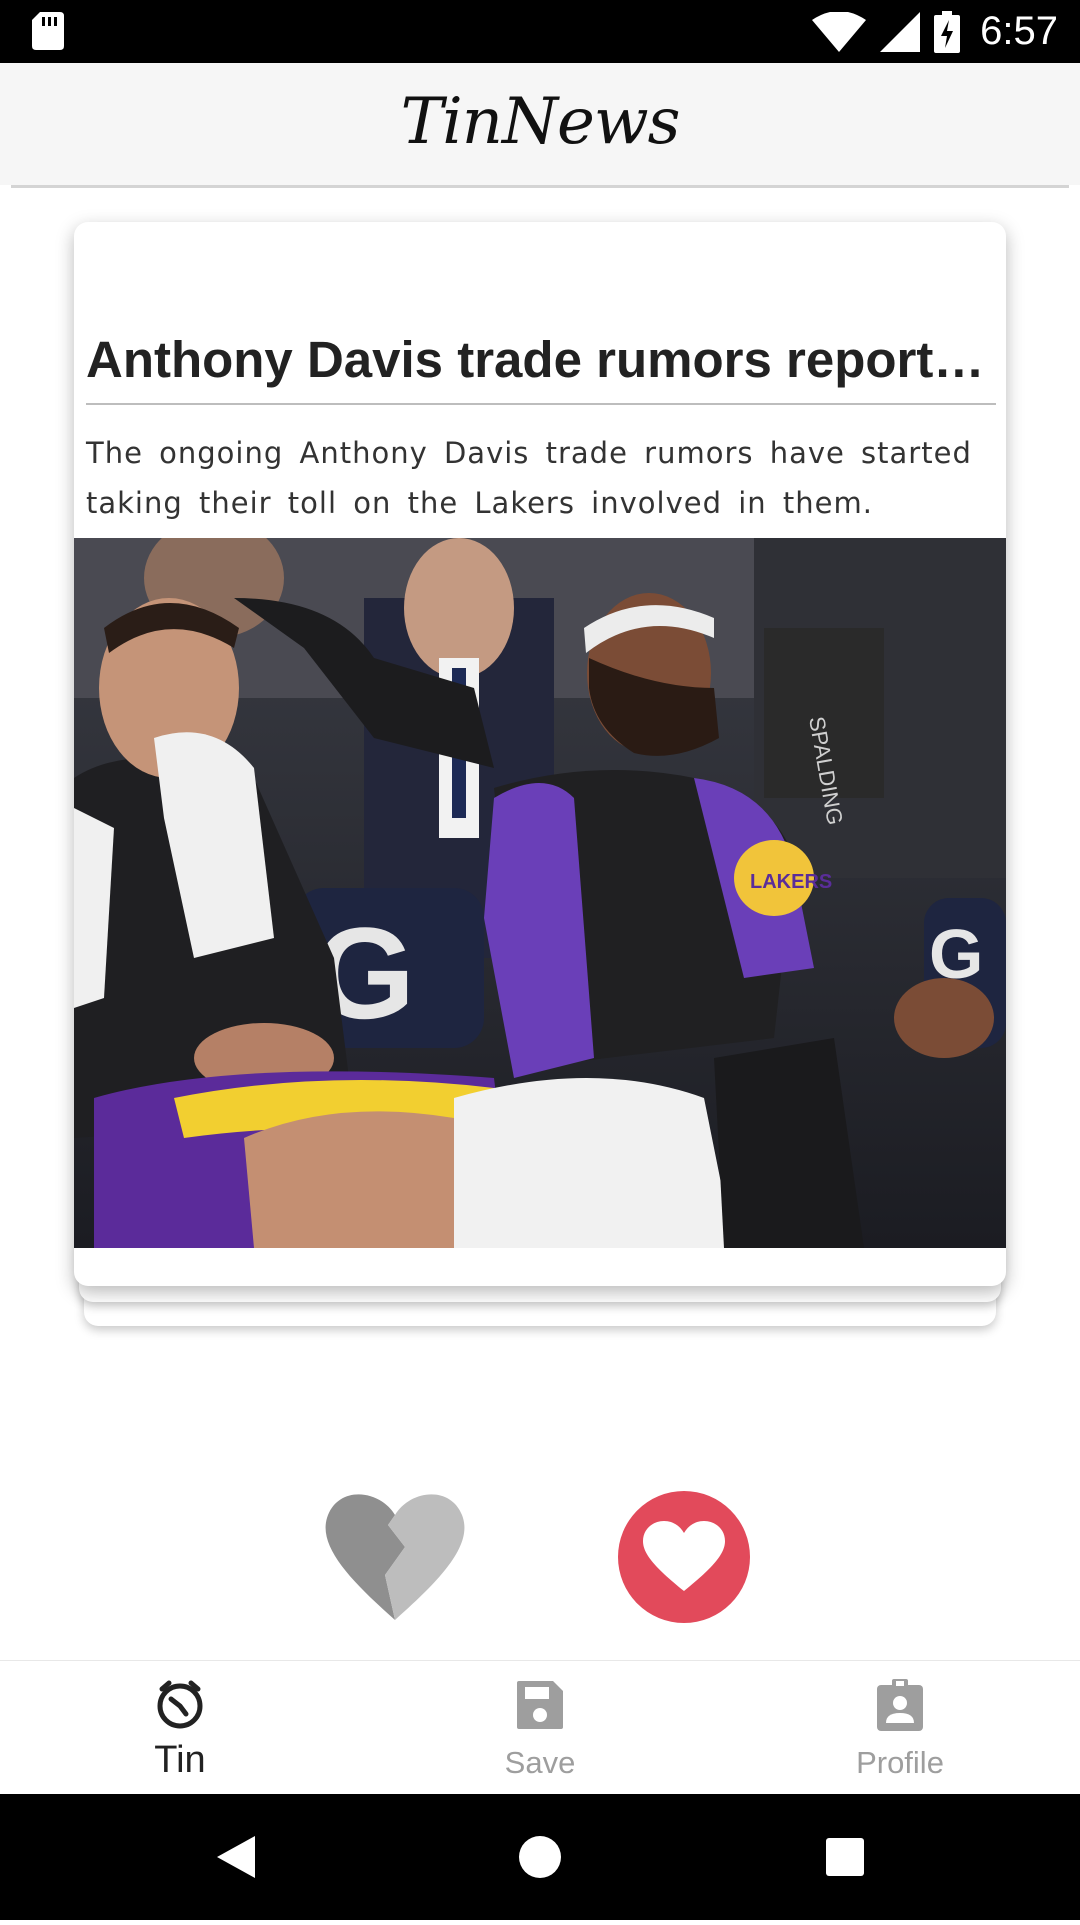 Image resolution: width=1080 pixels, height=1925 pixels. I want to click on back-button, so click(235, 1857).